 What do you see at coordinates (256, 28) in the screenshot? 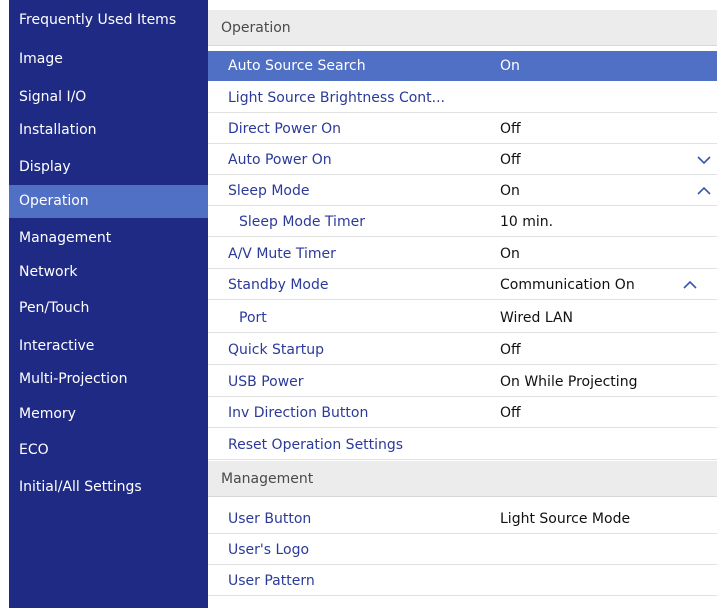
I see `section-title: Operation` at bounding box center [256, 28].